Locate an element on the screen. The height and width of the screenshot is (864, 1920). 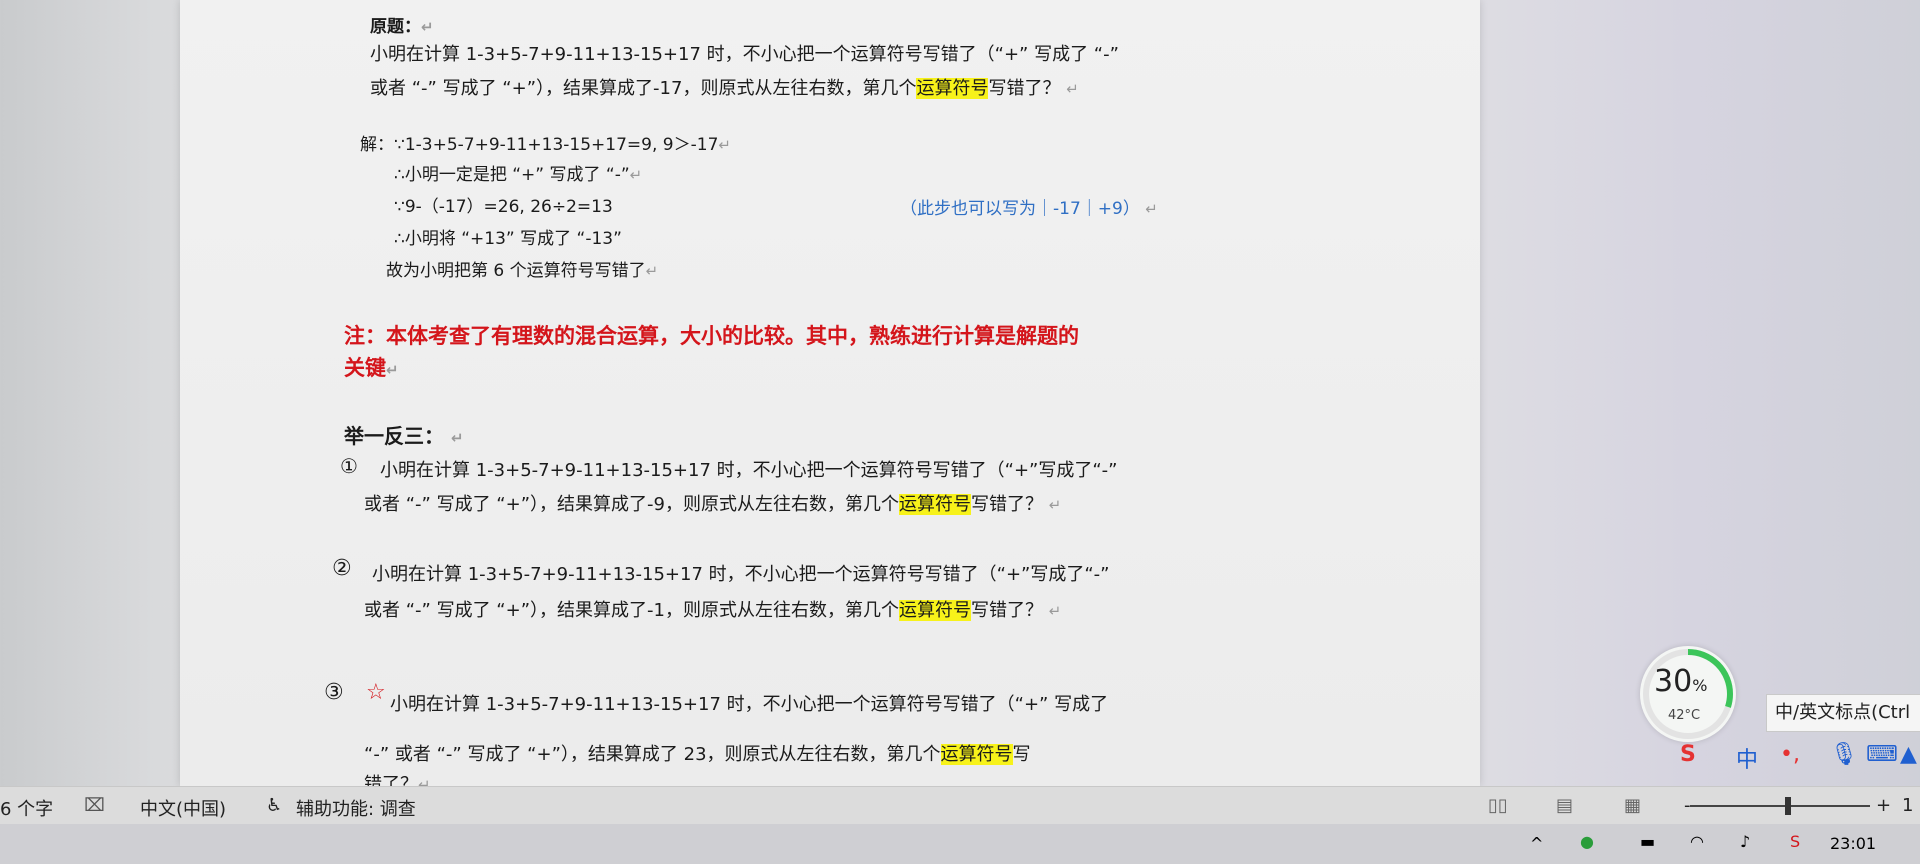
solution-line-2: ∴小明一定是把 “+” 写成了 “-”↵ is located at coordinates (518, 175).